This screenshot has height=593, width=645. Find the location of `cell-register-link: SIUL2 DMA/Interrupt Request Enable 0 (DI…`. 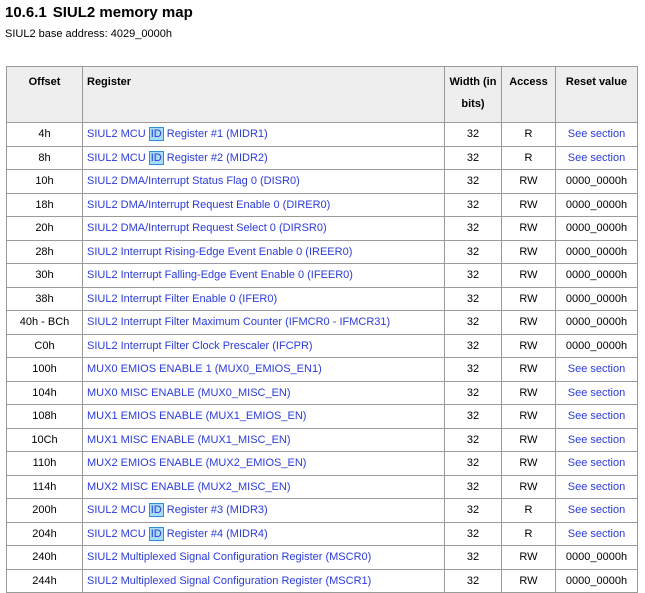

cell-register-link: SIUL2 DMA/Interrupt Request Enable 0 (DI… is located at coordinates (263, 204).